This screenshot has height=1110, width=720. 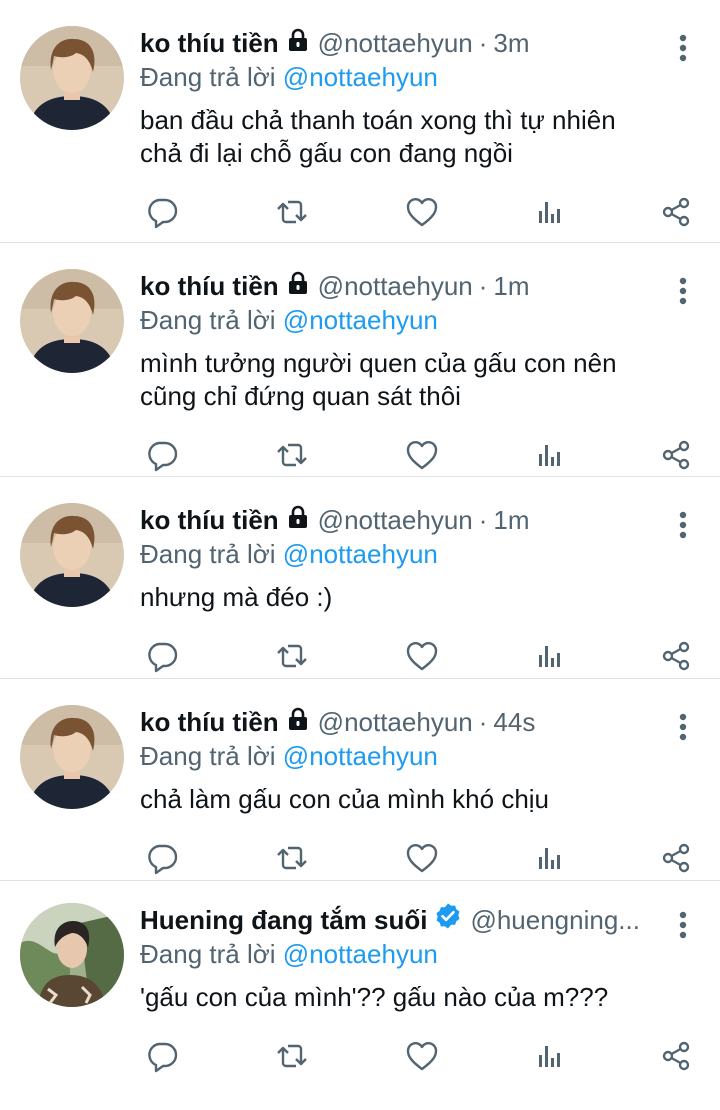 What do you see at coordinates (374, 997) in the screenshot?
I see `tweet-text: 'gấu con của mình'?? gấu nào của m???` at bounding box center [374, 997].